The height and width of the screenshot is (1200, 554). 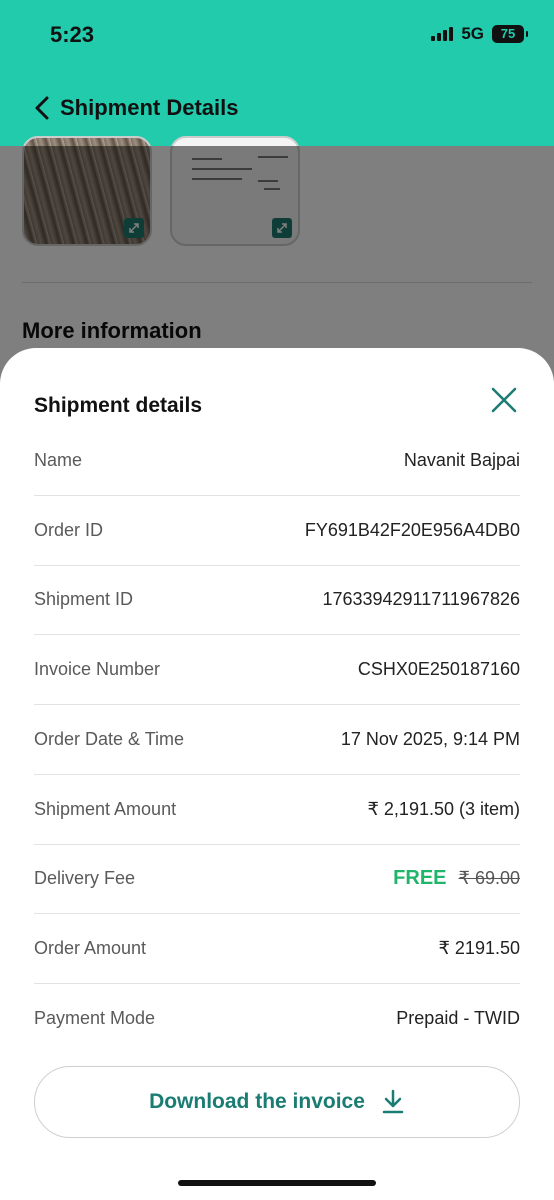 What do you see at coordinates (69, 529) in the screenshot?
I see `row-label: Order ID` at bounding box center [69, 529].